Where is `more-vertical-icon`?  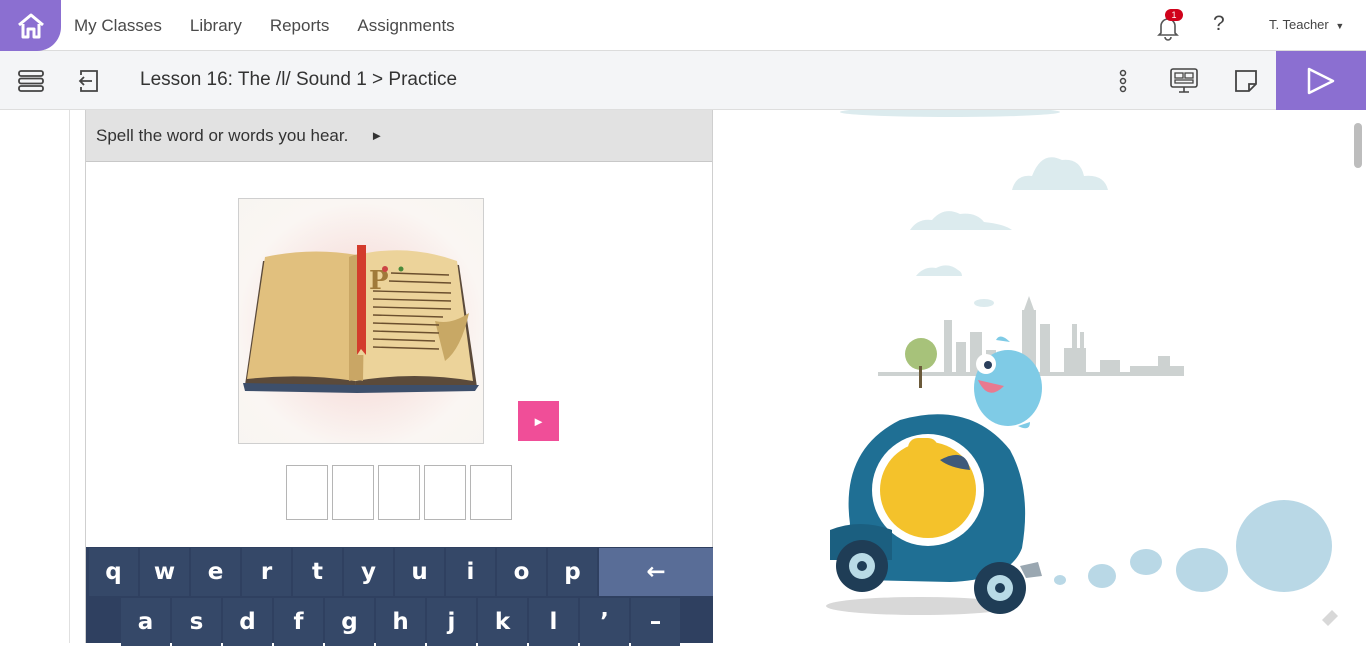 more-vertical-icon is located at coordinates (1123, 80).